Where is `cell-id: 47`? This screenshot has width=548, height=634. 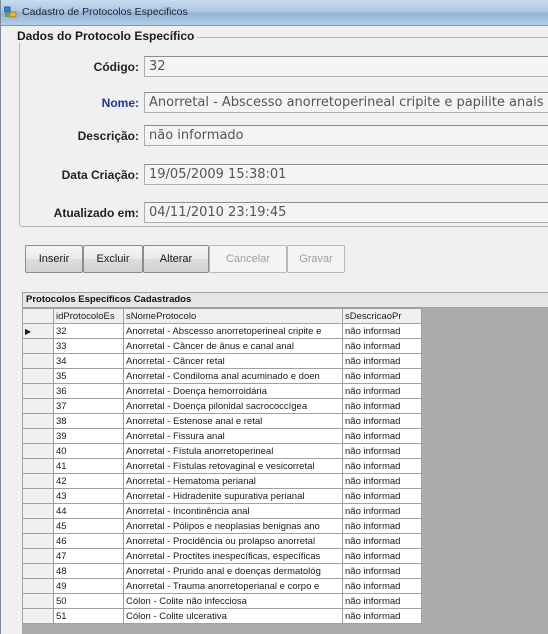
cell-id: 47 is located at coordinates (88, 556).